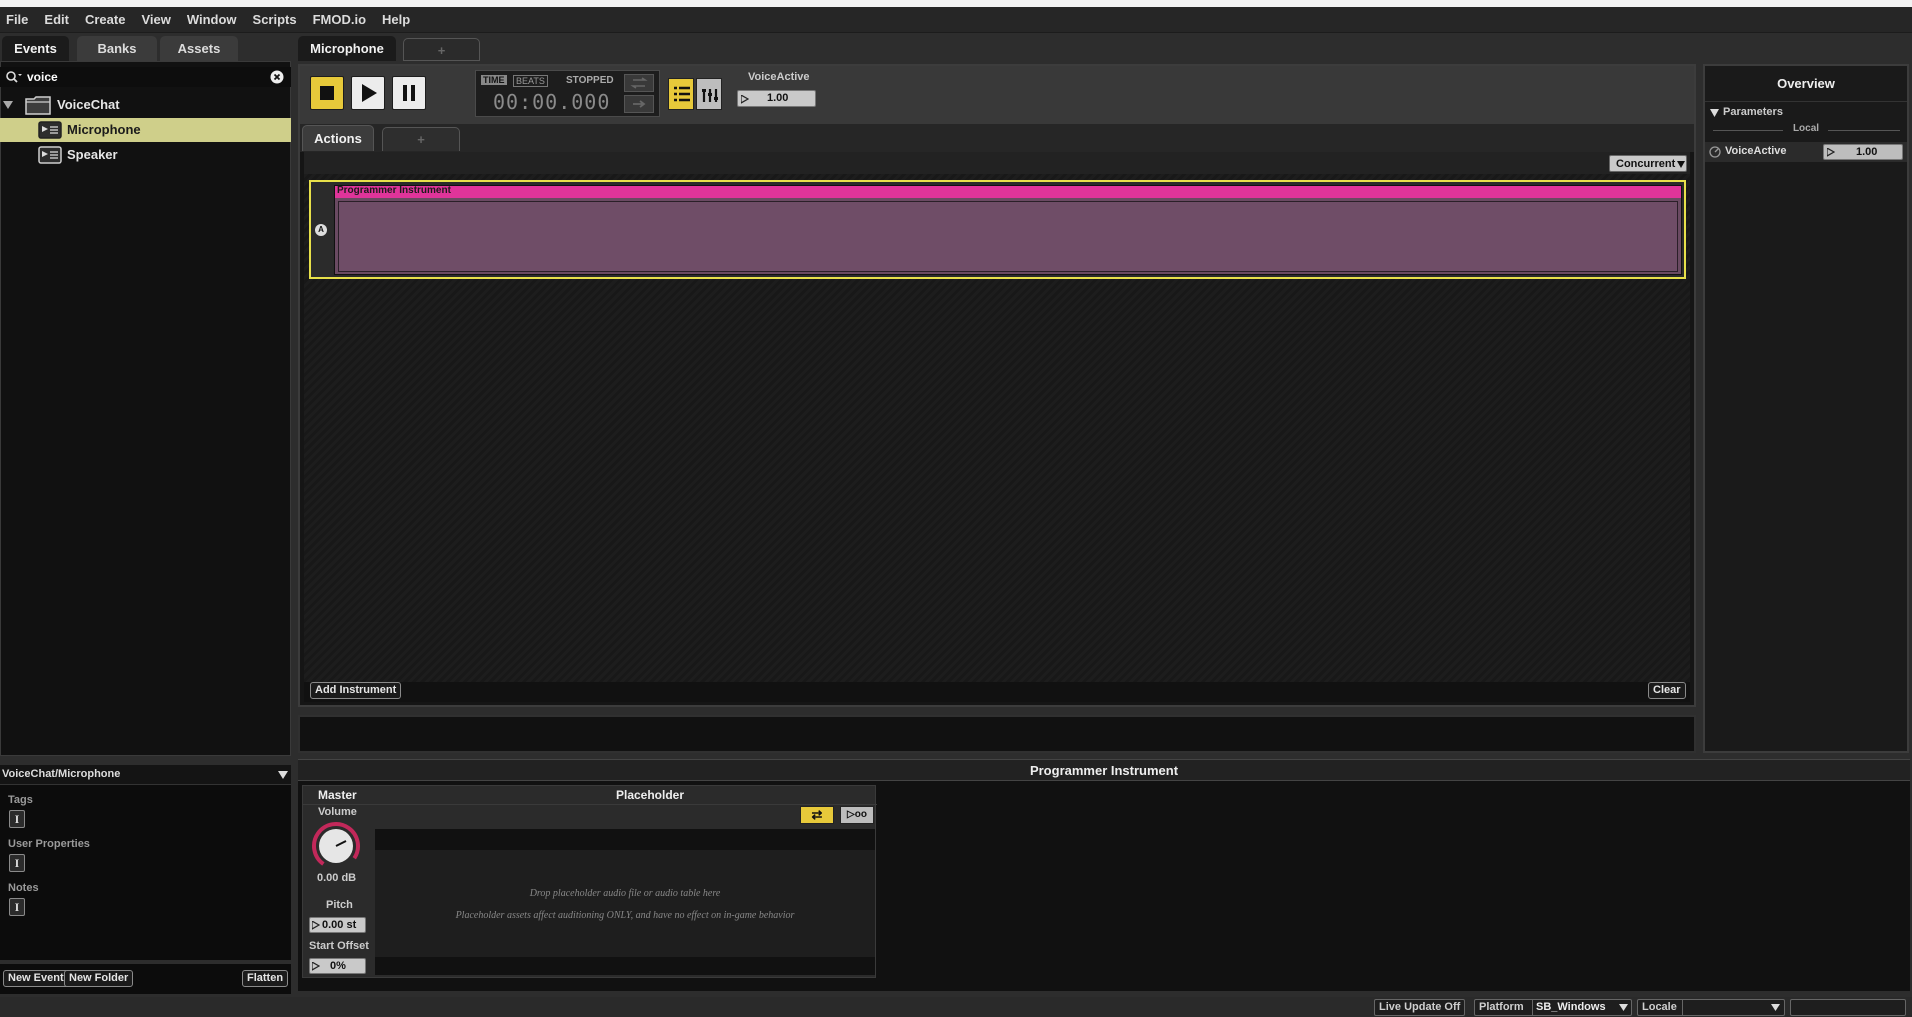 Image resolution: width=1912 pixels, height=1017 pixels. Describe the element at coordinates (530, 81) in the screenshot. I see `beats-mode-toggle: BEATS` at that location.